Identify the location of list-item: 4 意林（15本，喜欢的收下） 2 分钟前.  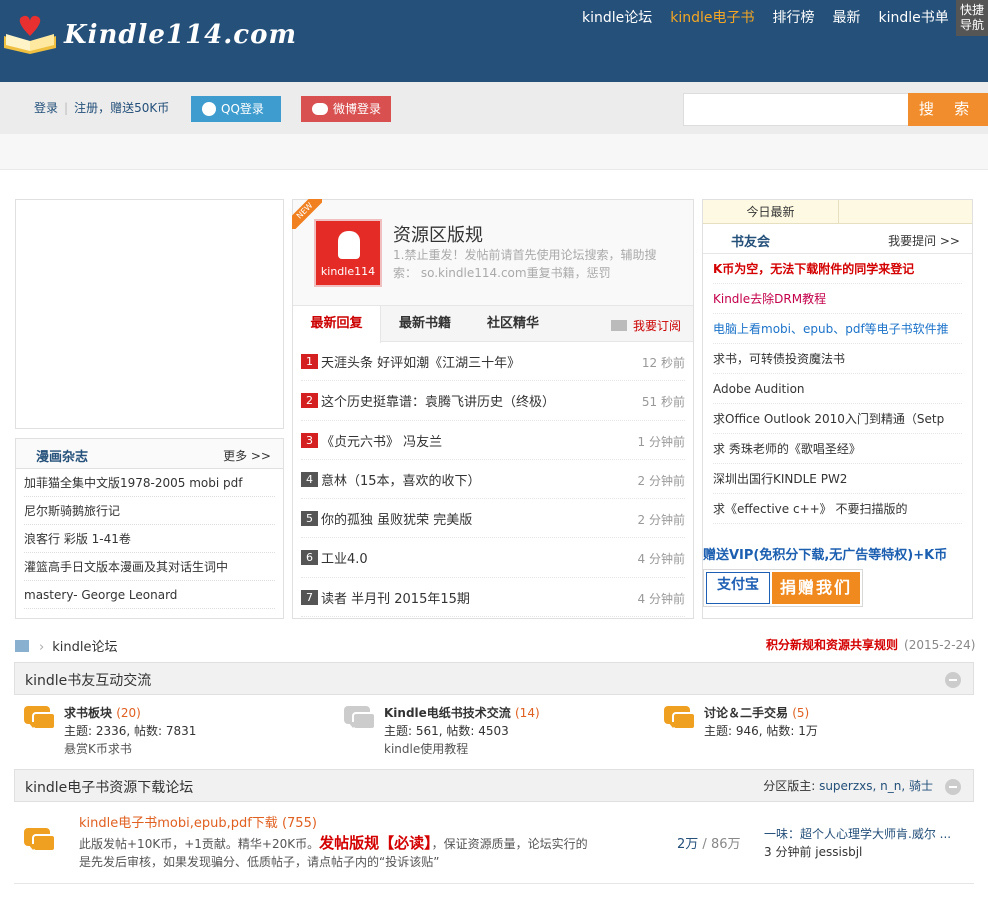
(493, 480).